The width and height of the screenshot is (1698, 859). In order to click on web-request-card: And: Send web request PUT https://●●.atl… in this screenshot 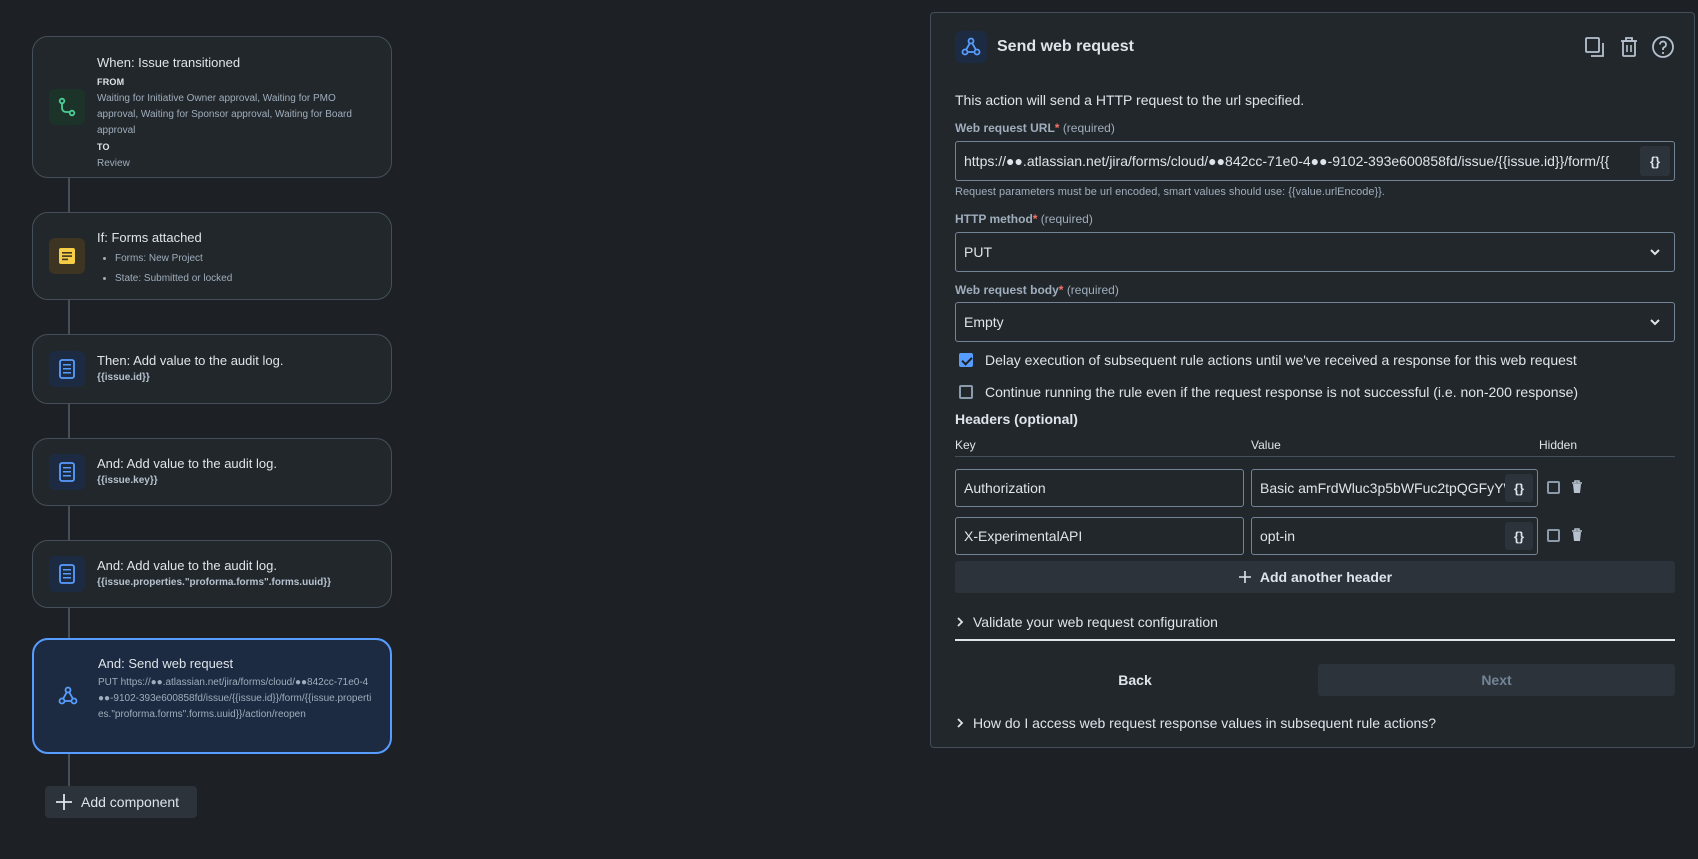, I will do `click(212, 696)`.